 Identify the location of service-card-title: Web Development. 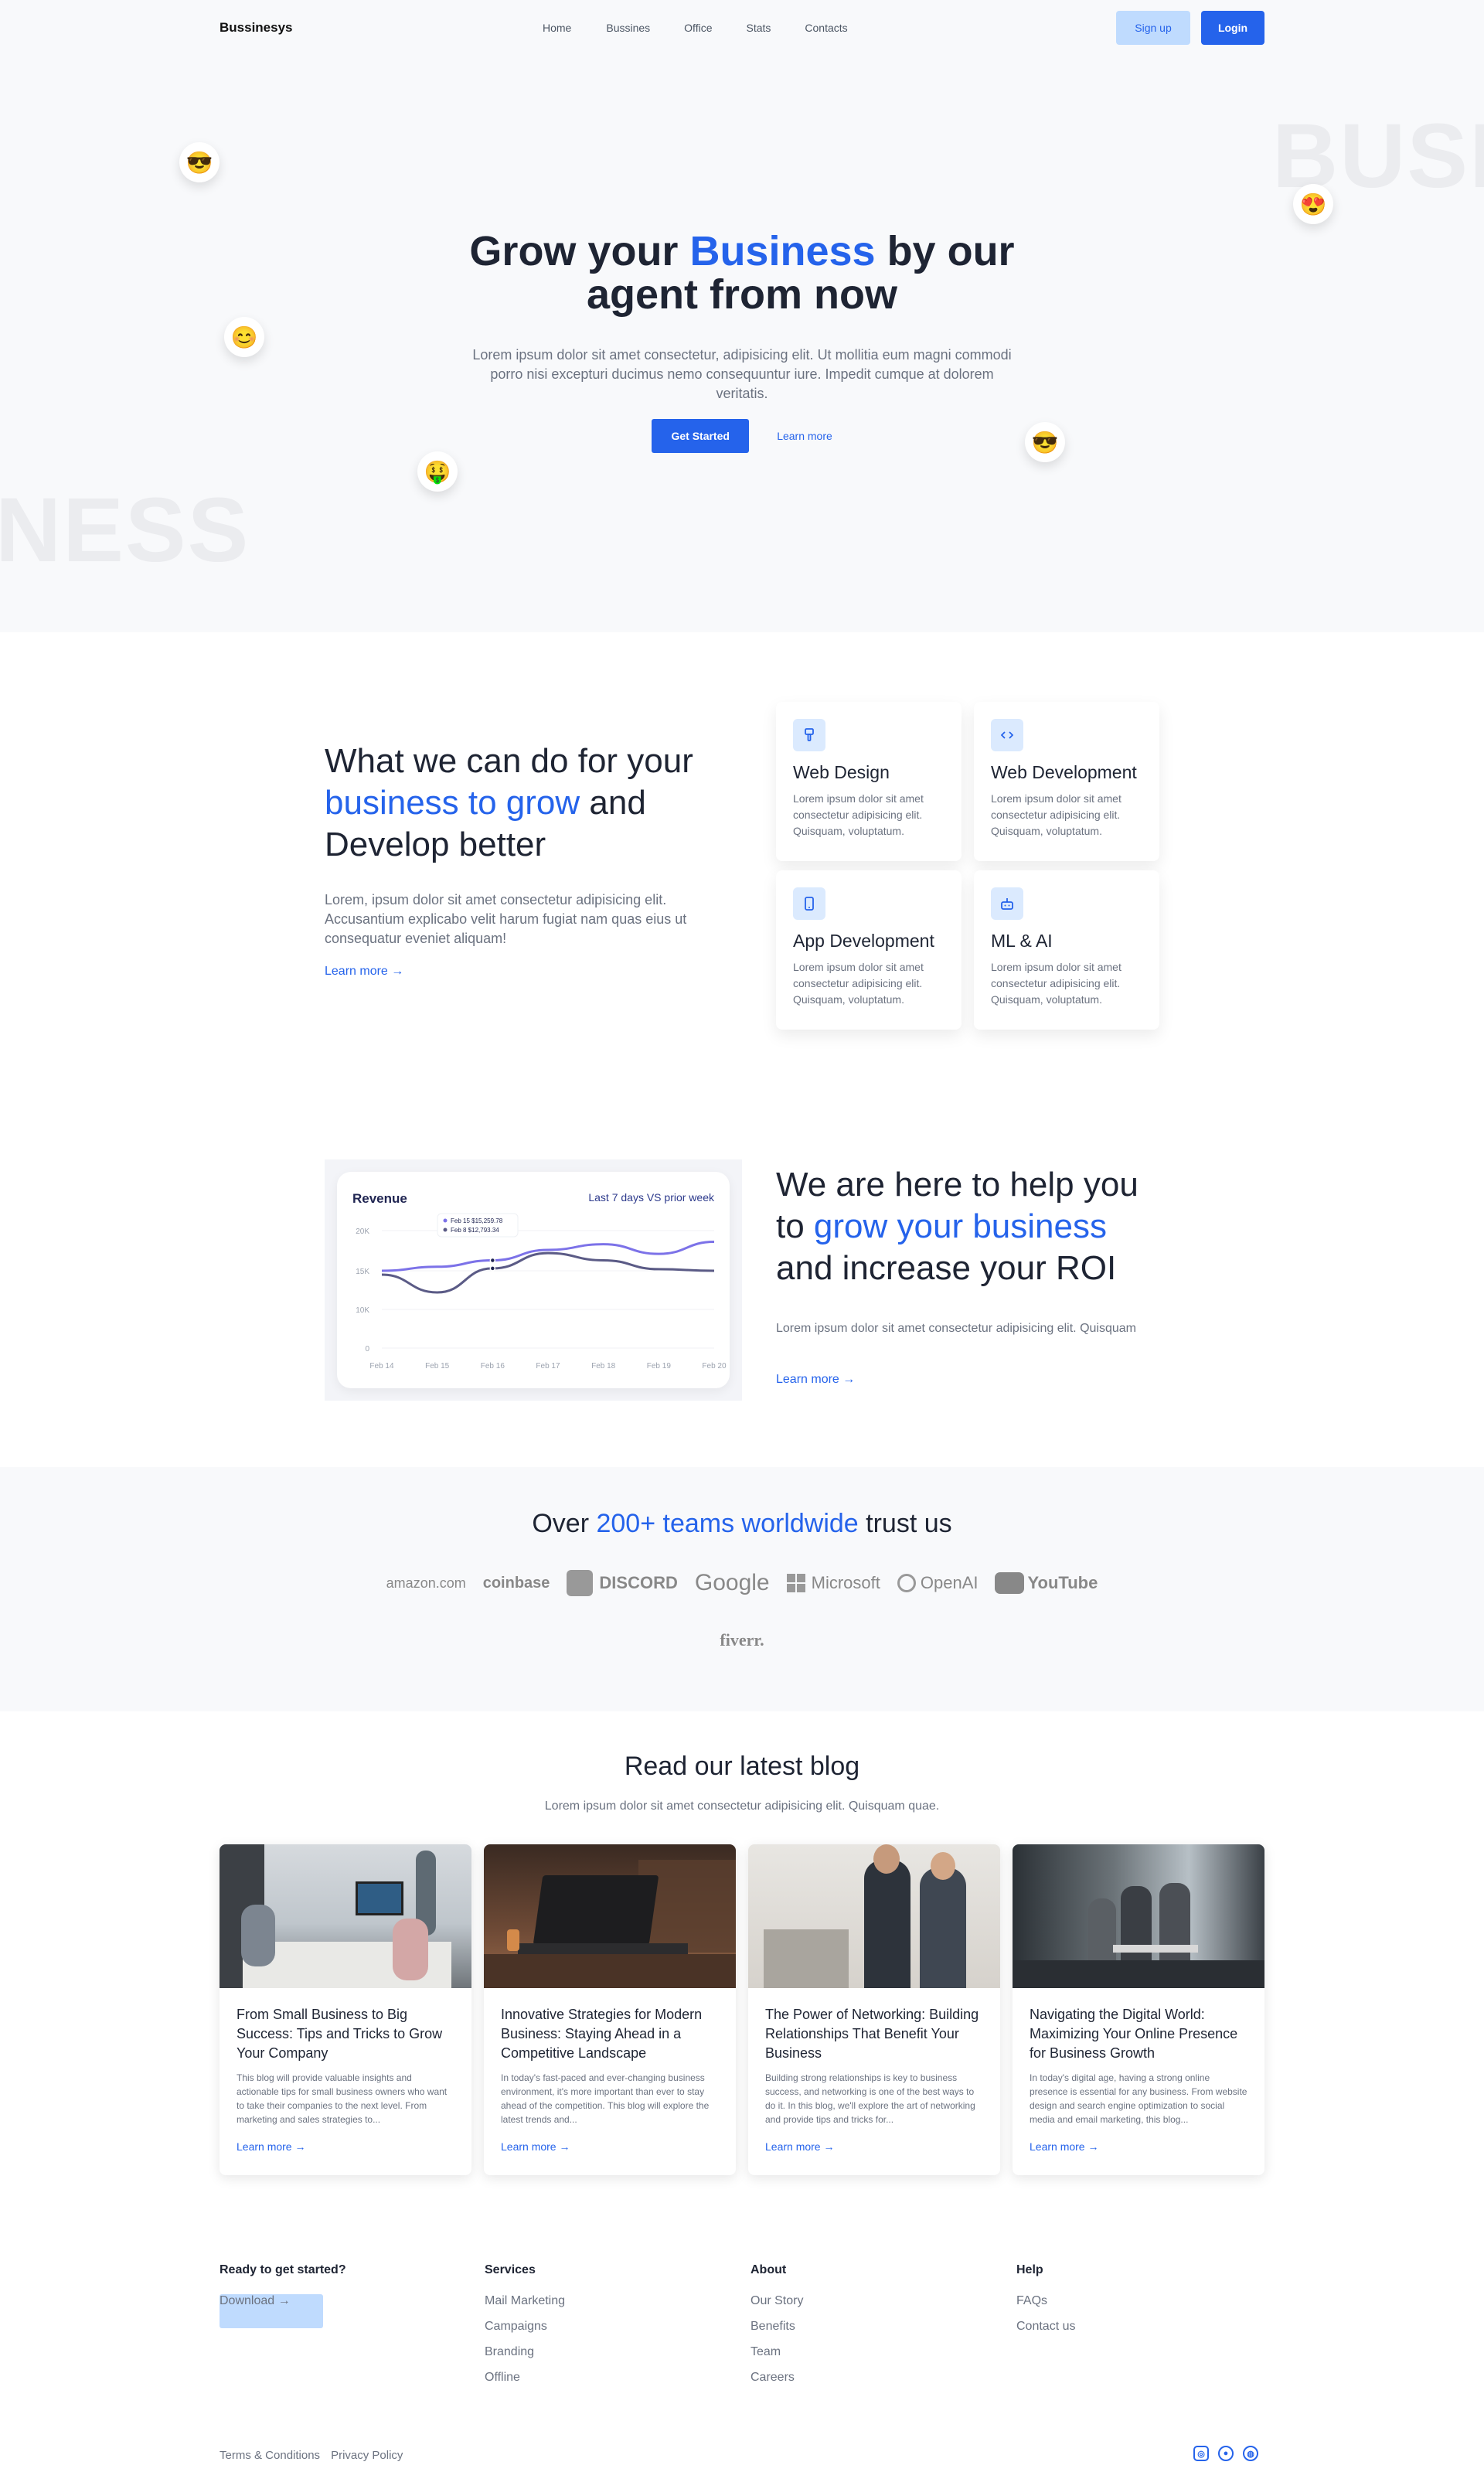
(1064, 772).